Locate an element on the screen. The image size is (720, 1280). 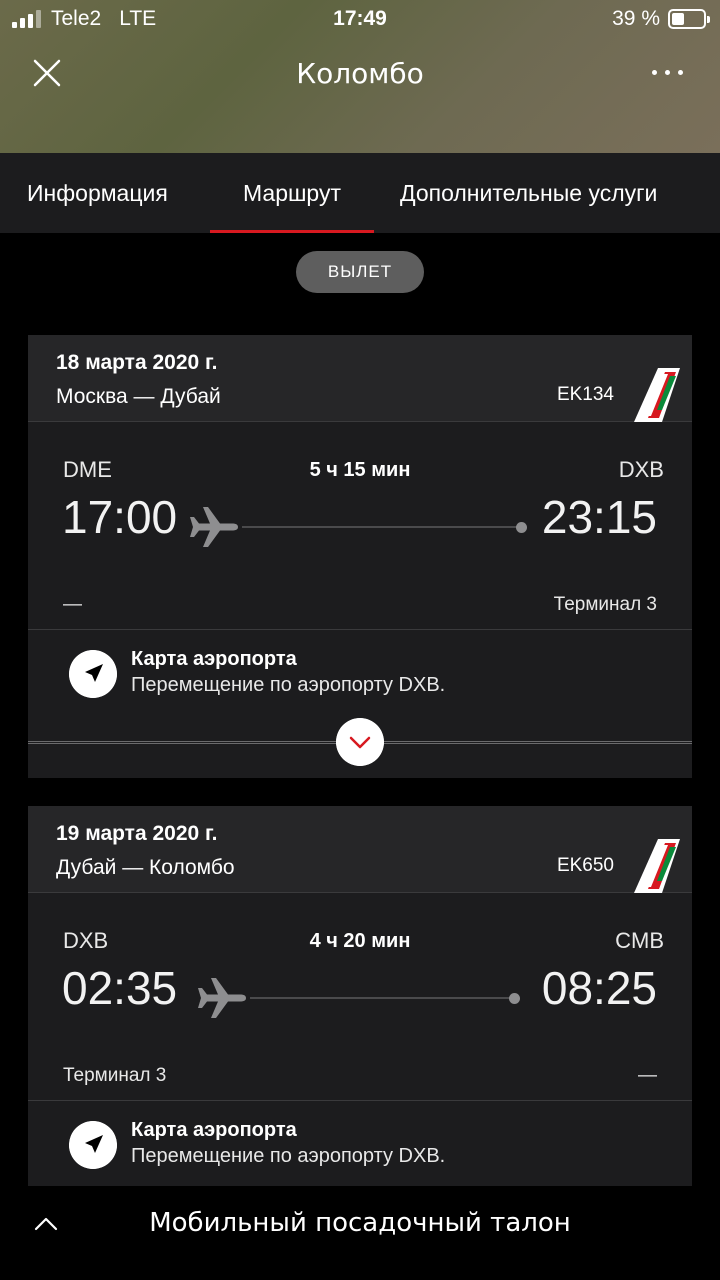
flight-card-header: 18 марта 2020 г. Москва — Дубай EK134 is located at coordinates (360, 378).